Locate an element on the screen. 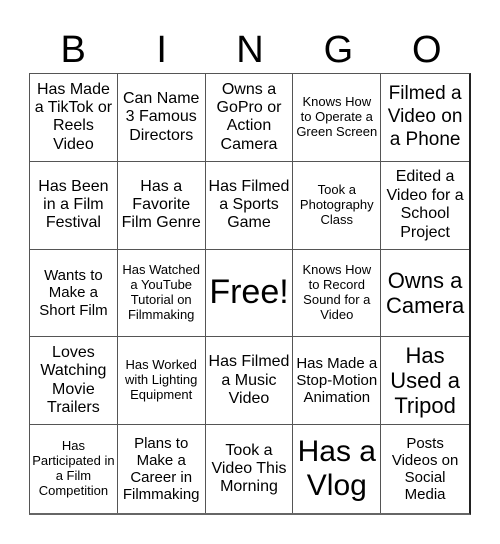  bingo-cell: Has Participated in a Film Competition is located at coordinates (74, 469).